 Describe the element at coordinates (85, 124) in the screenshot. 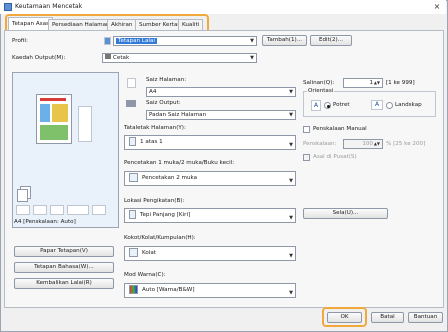

I see `preview-side-page` at that location.